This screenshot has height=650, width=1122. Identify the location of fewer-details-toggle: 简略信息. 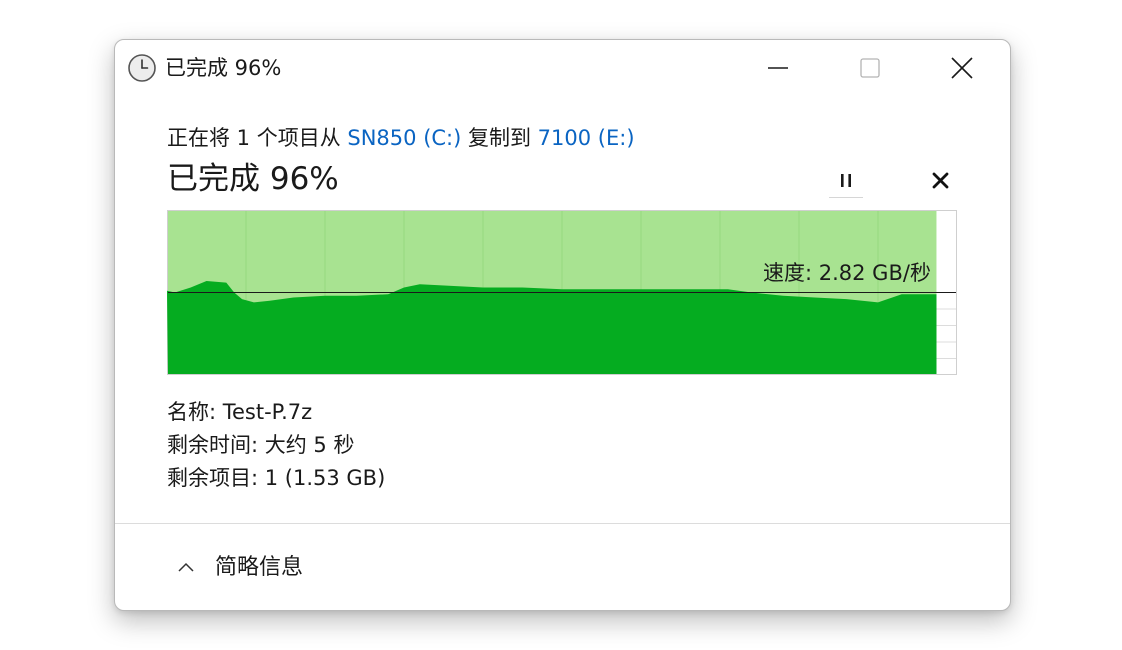
(277, 569).